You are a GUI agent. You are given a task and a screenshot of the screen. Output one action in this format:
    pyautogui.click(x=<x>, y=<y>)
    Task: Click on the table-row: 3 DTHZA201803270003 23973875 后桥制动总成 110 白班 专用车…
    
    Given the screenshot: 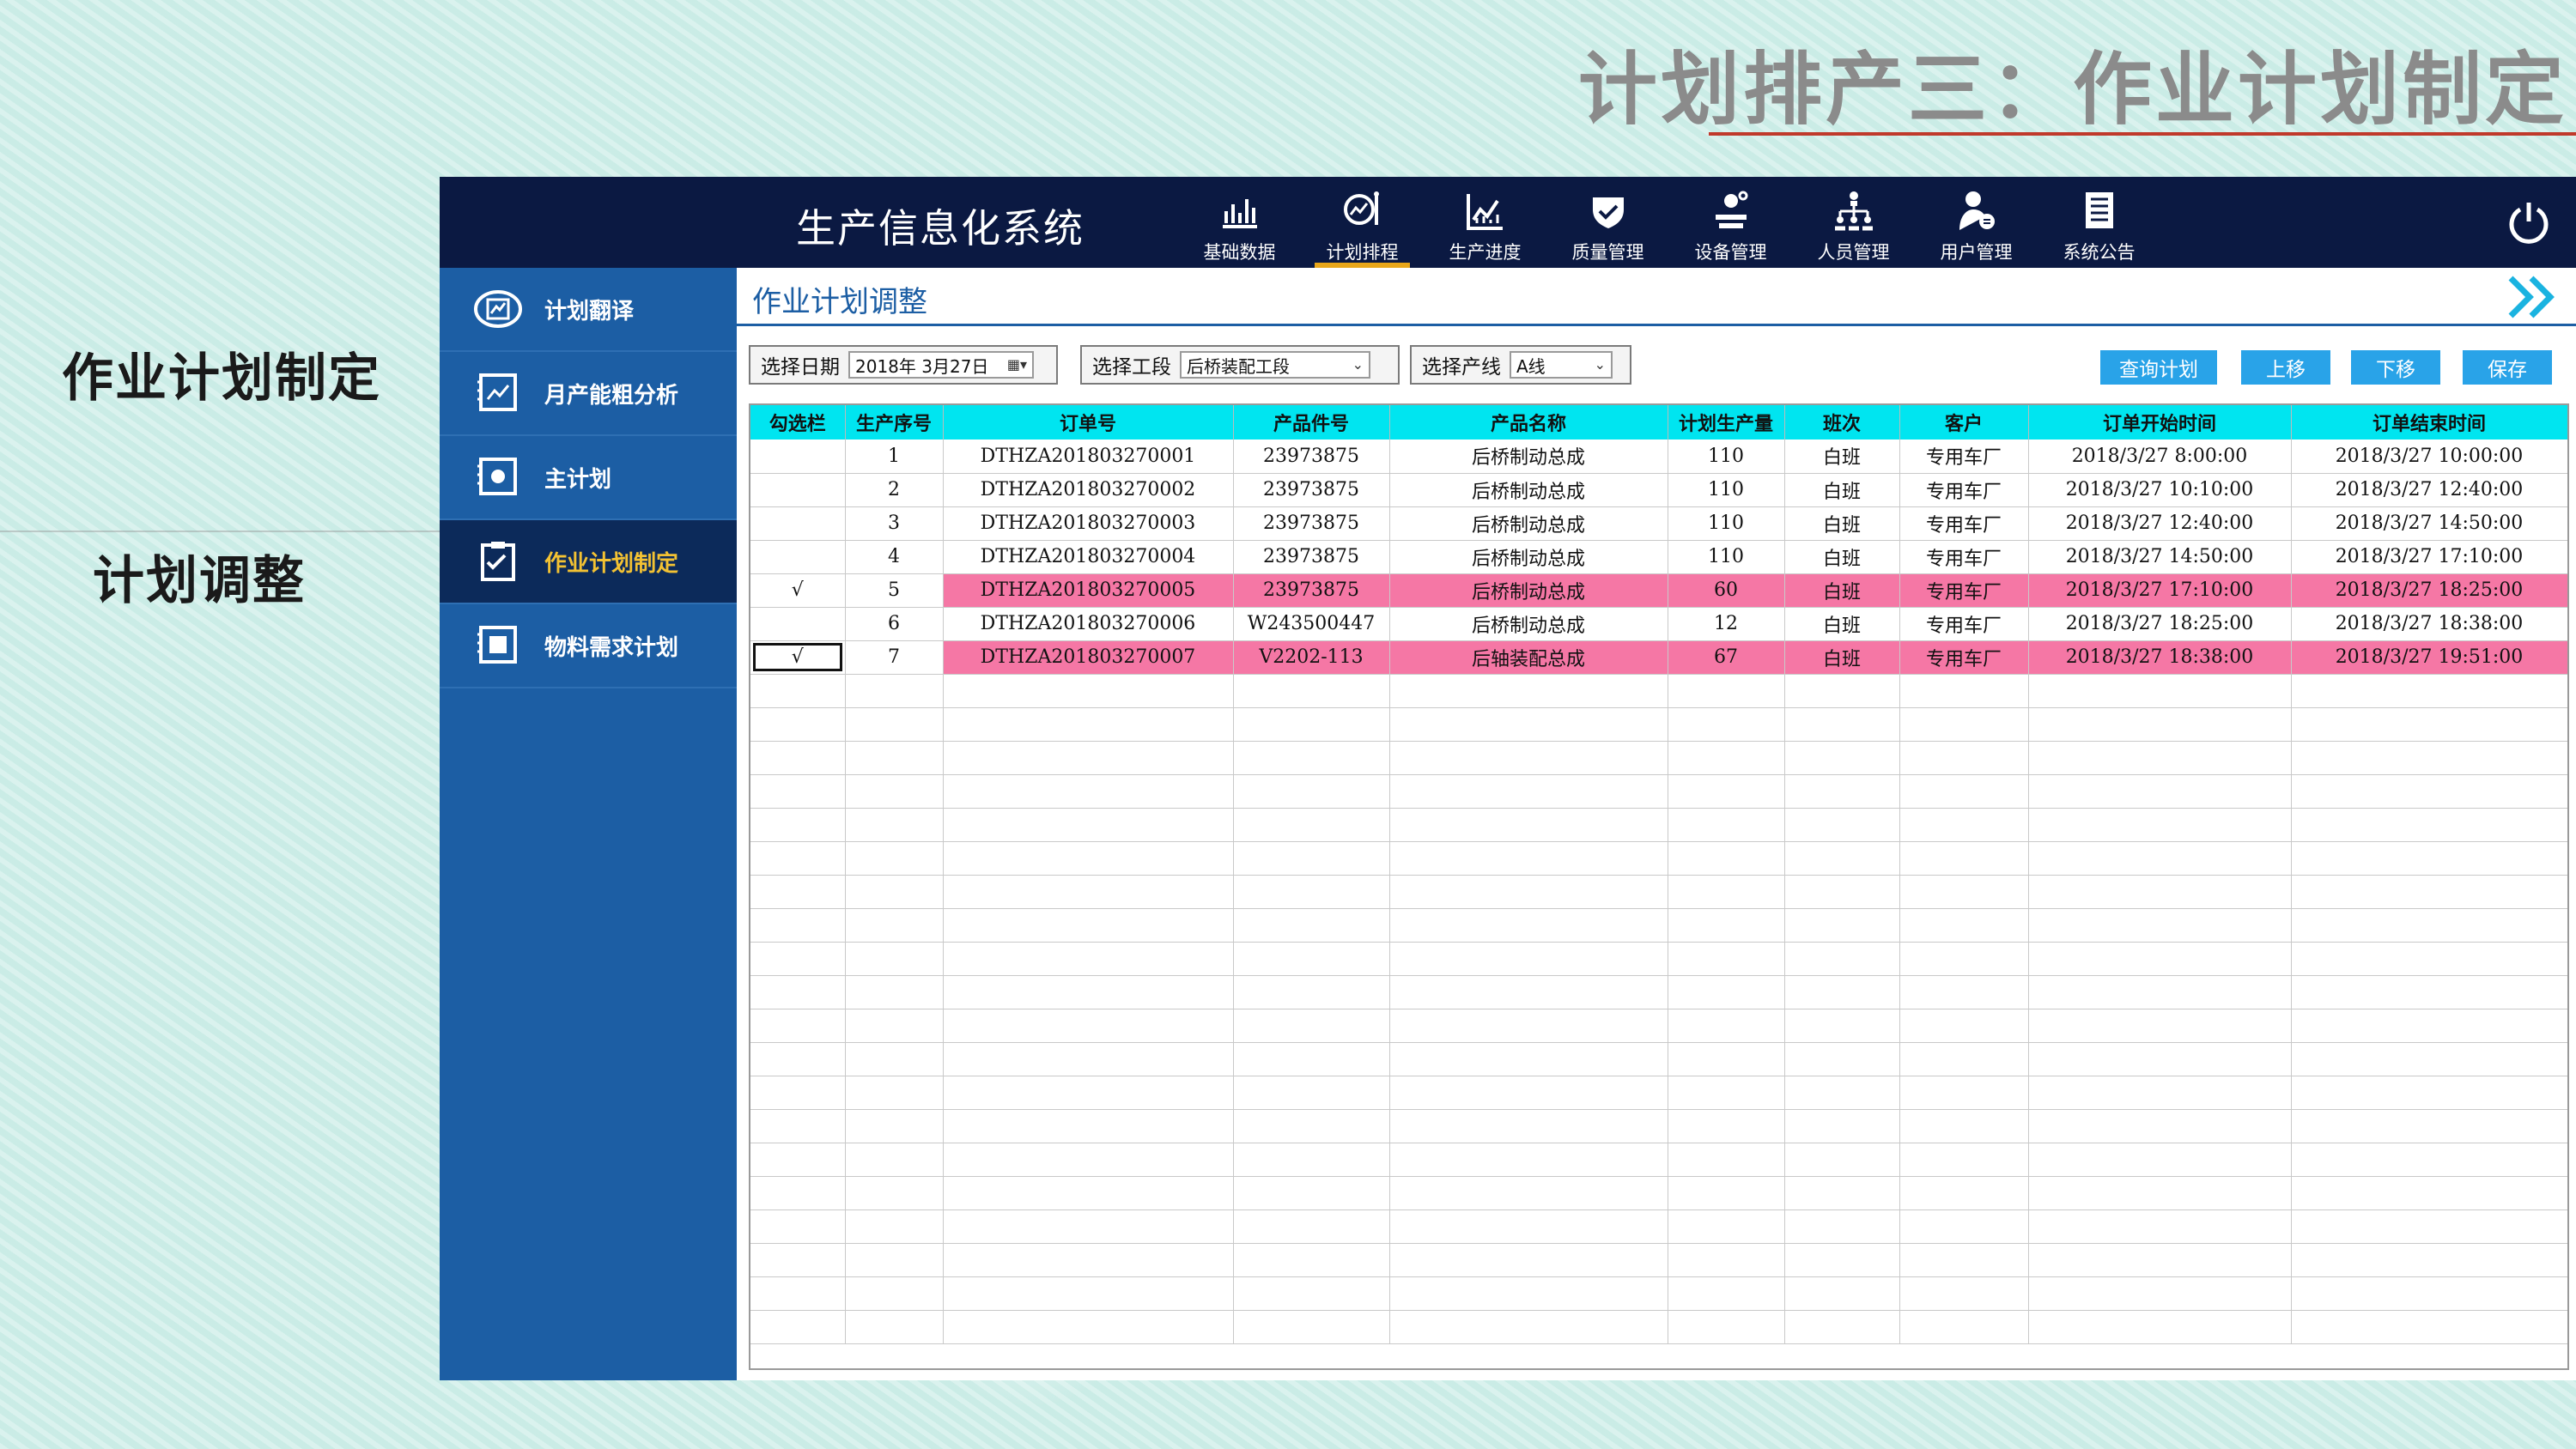 What is the action you would take?
    pyautogui.click(x=1658, y=523)
    